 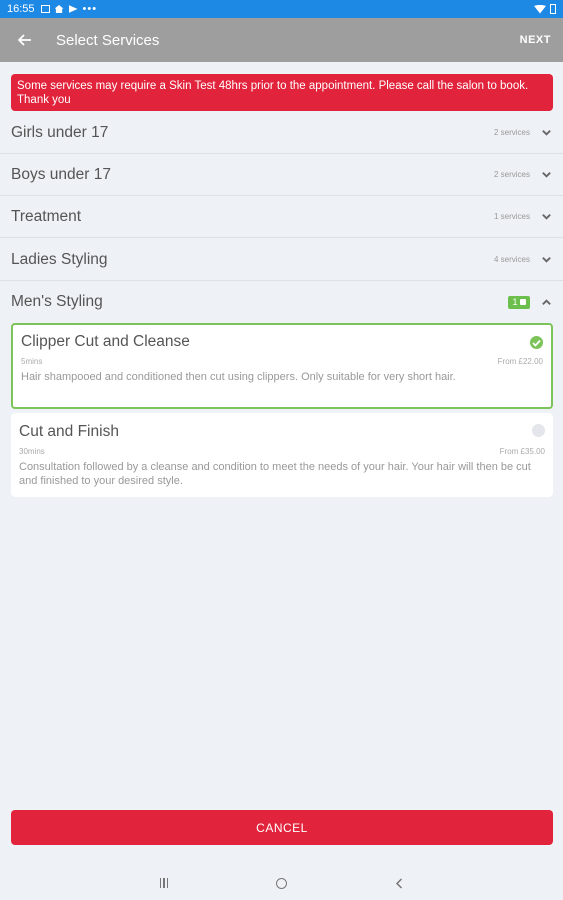 I want to click on service-name: Cut and Finish, so click(x=69, y=431).